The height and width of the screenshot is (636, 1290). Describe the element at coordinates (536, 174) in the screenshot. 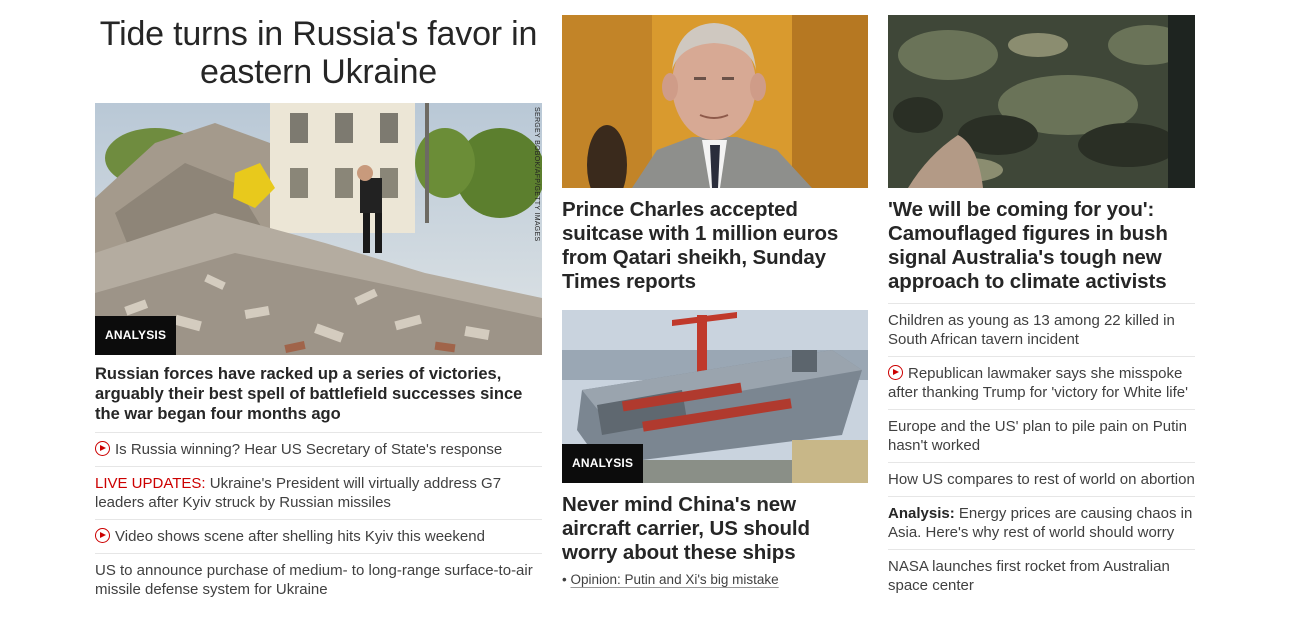

I see `image-credit: SERGEY BOBOK/AFP/GETTY IMAGES` at that location.